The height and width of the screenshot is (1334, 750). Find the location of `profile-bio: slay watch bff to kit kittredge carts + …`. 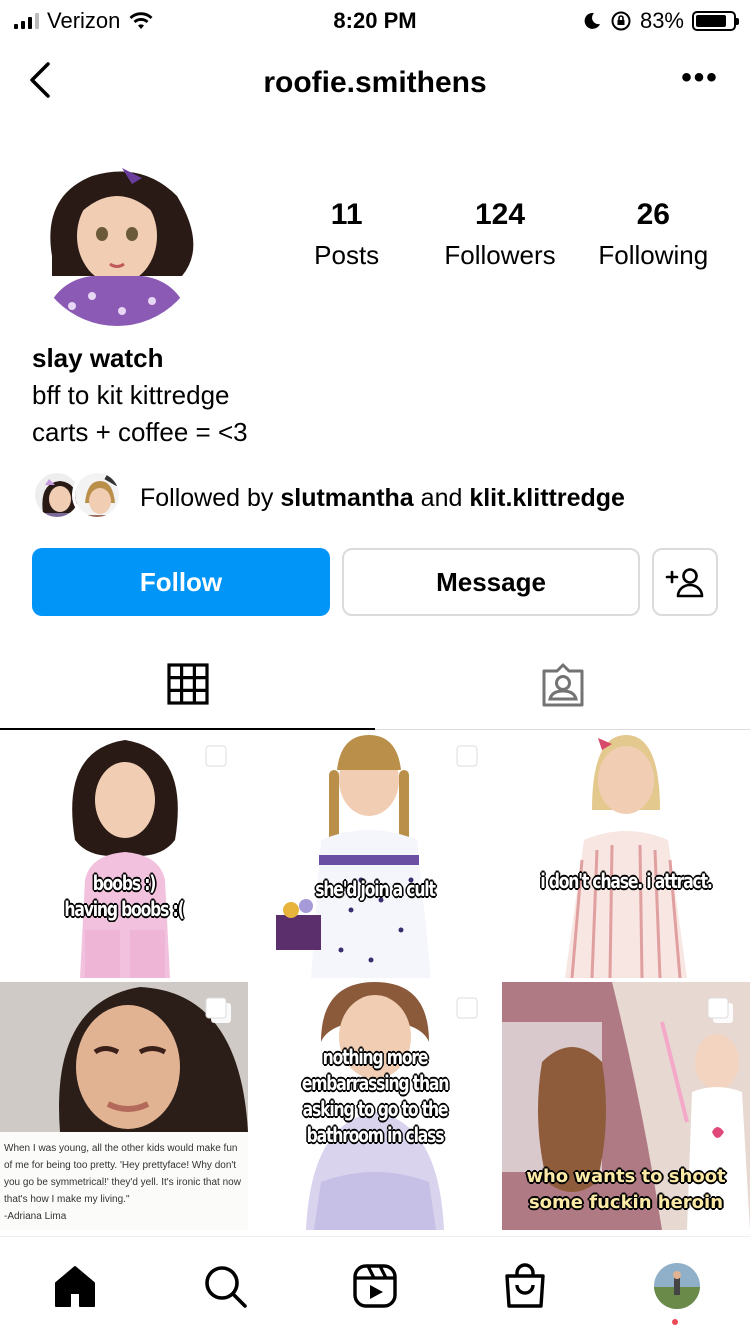

profile-bio: slay watch bff to kit kittredge carts + … is located at coordinates (140, 395).